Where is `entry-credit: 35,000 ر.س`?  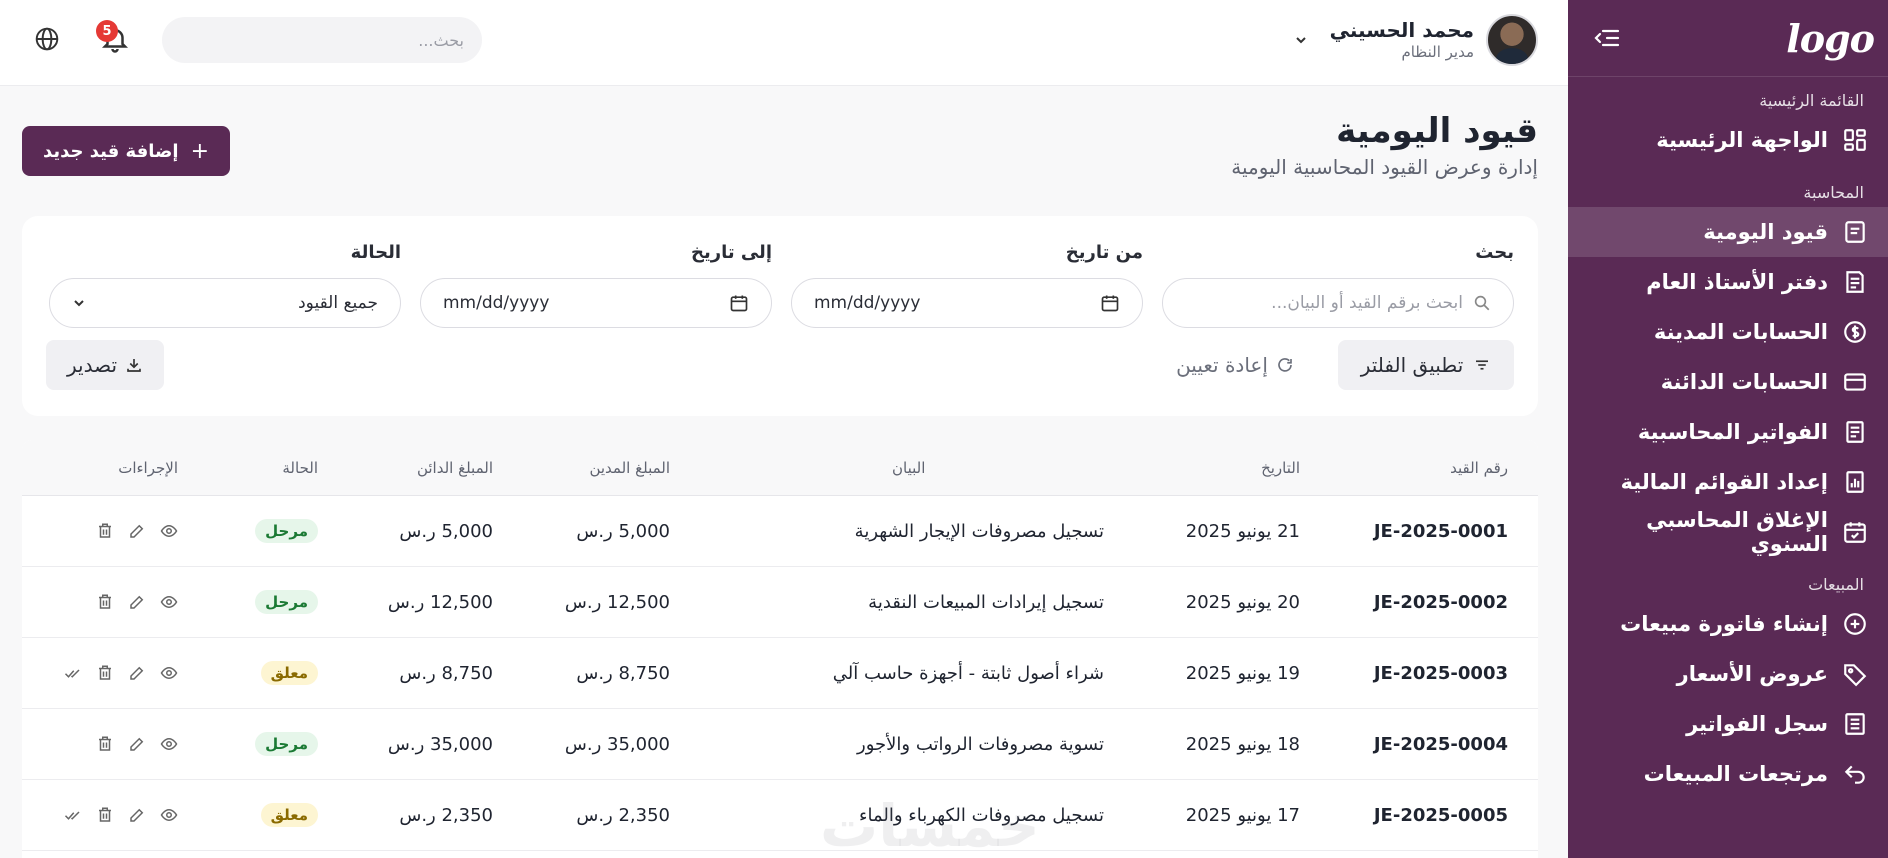
entry-credit: 35,000 ر.س is located at coordinates (440, 744).